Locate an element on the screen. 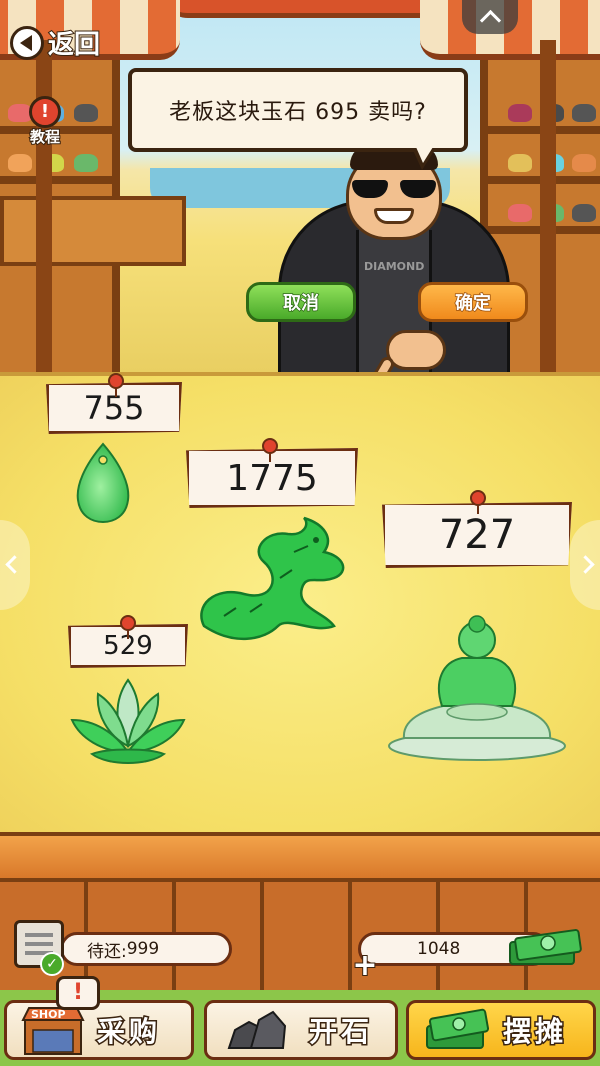 The image size is (600, 1066). next-page-arrow is located at coordinates (585, 565).